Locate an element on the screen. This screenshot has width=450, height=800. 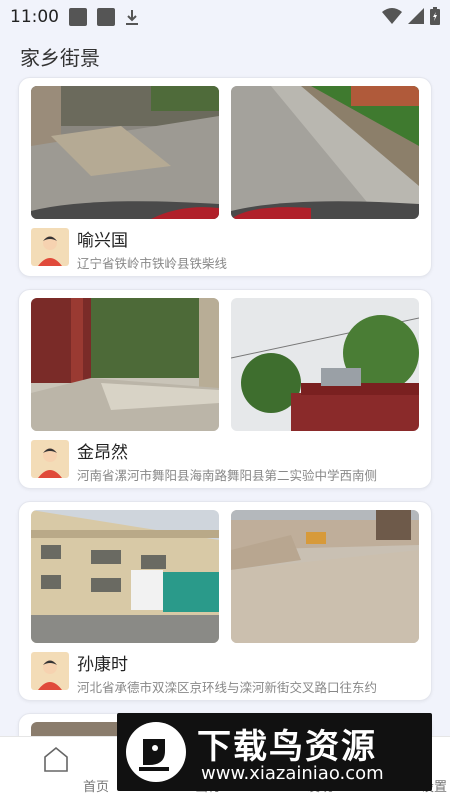
page-title: 家乡街景 is located at coordinates (60, 58).